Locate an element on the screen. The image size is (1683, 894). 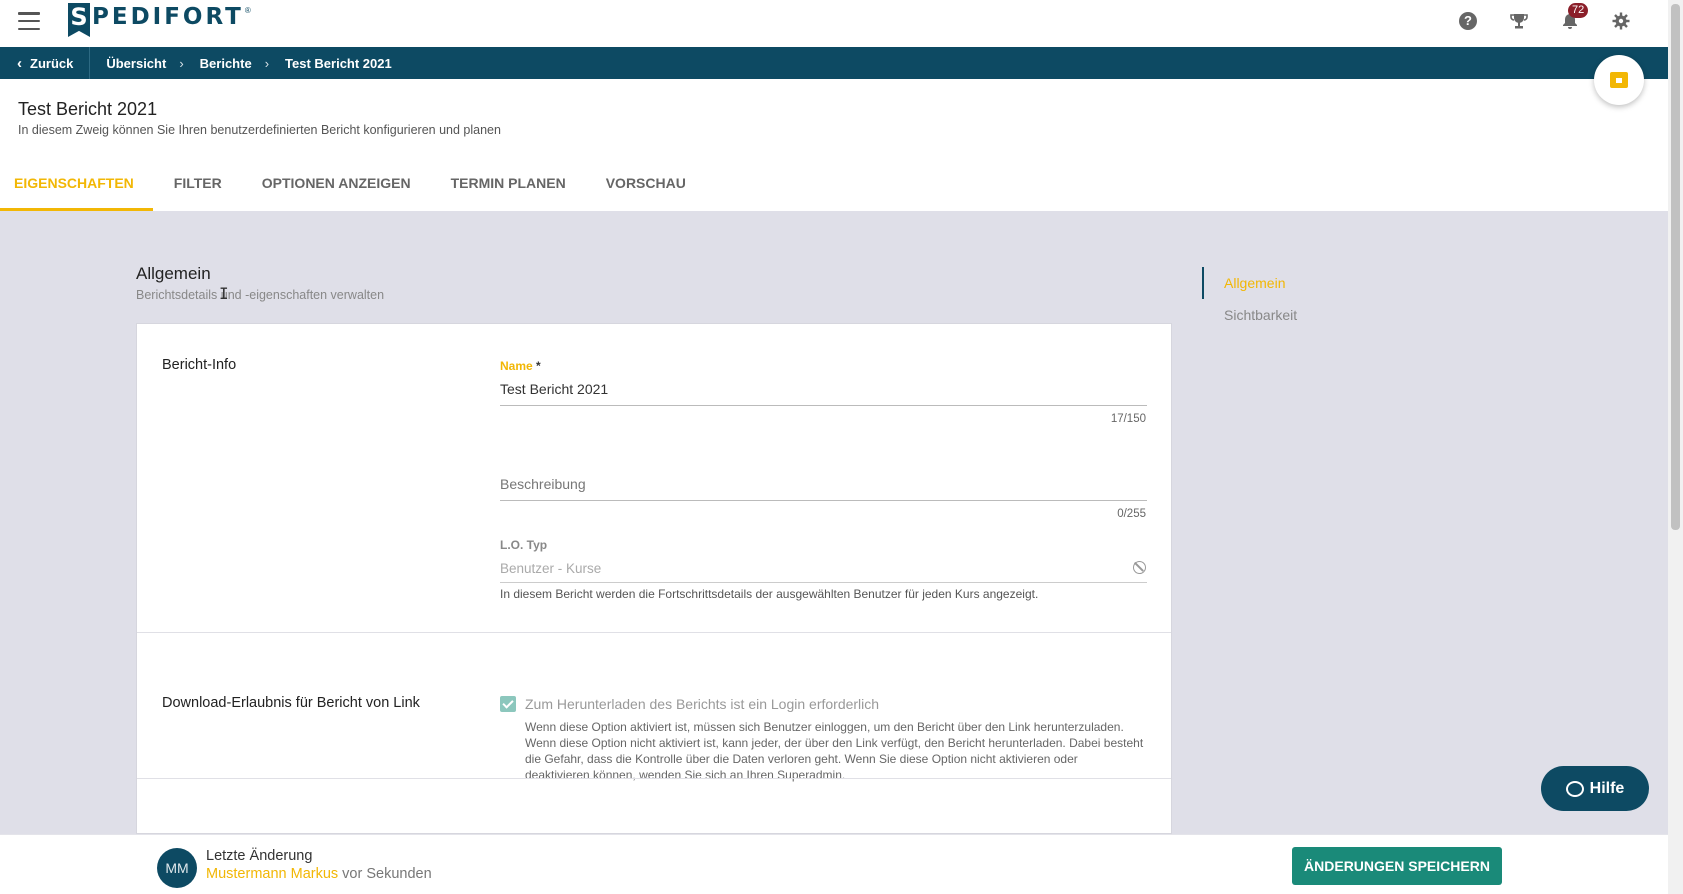
name-char-counter: 17/150 is located at coordinates (1128, 419).